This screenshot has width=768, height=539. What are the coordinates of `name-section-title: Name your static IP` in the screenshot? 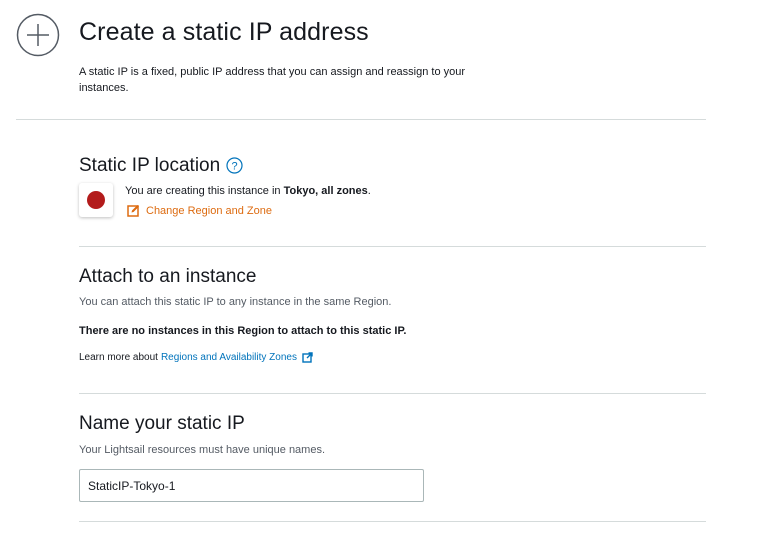 It's located at (162, 423).